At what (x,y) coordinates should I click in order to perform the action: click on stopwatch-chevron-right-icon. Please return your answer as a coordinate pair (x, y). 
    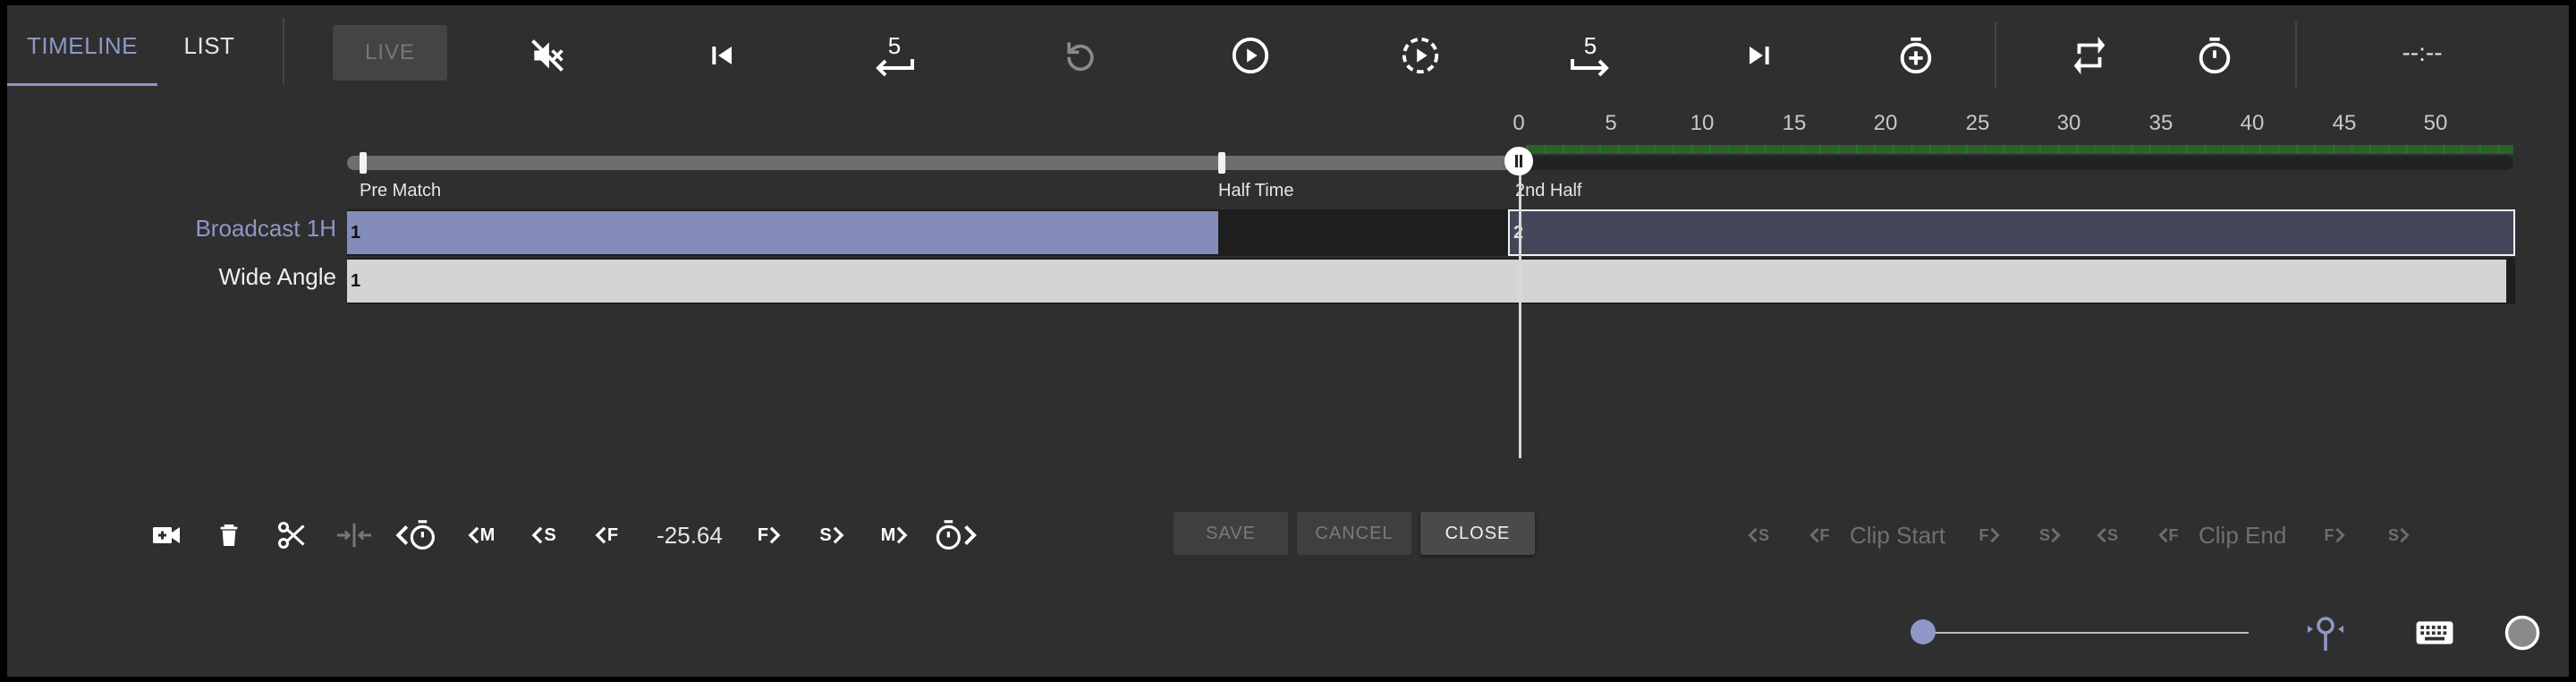
    Looking at the image, I should click on (957, 535).